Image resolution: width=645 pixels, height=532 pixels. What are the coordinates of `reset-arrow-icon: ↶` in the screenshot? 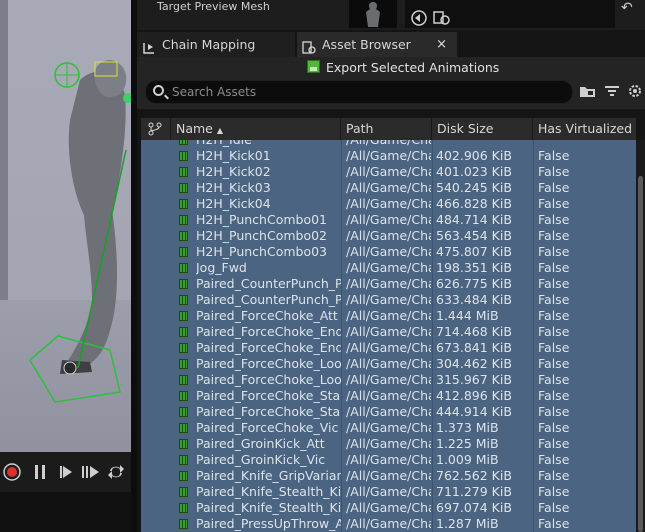 It's located at (627, 8).